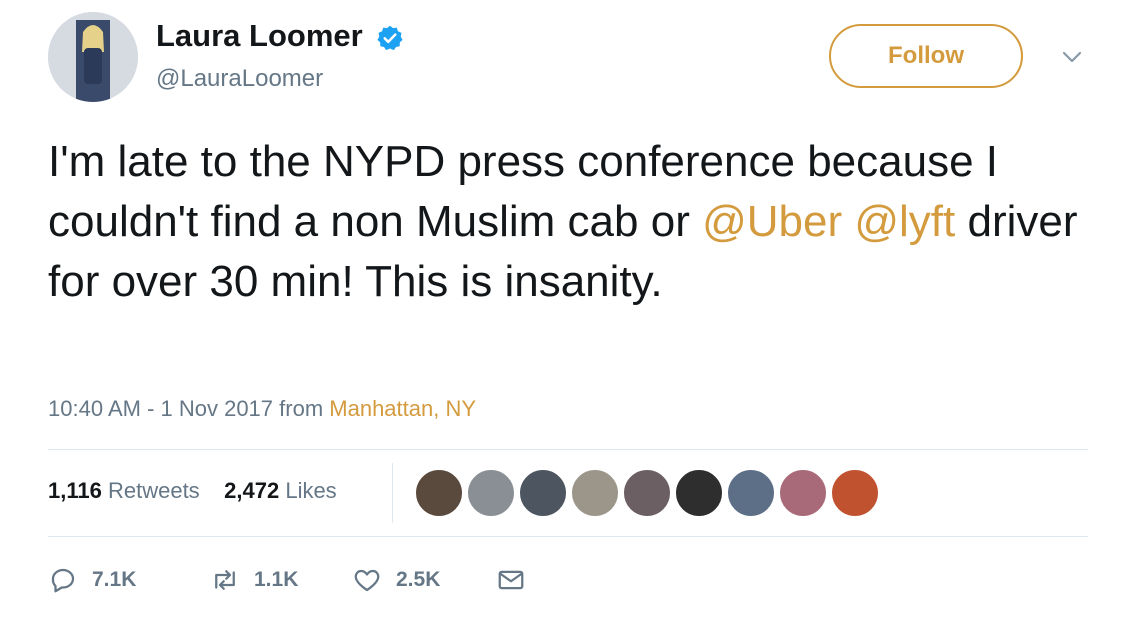 The width and height of the screenshot is (1140, 641). Describe the element at coordinates (239, 79) in the screenshot. I see `user-handle: @LauraLoomer` at that location.